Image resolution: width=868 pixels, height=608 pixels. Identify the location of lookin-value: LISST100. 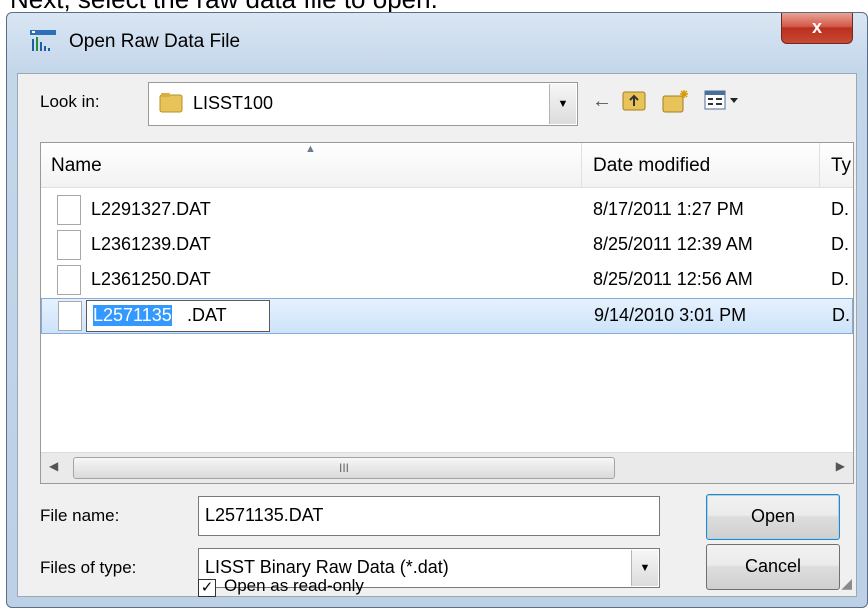
(233, 103).